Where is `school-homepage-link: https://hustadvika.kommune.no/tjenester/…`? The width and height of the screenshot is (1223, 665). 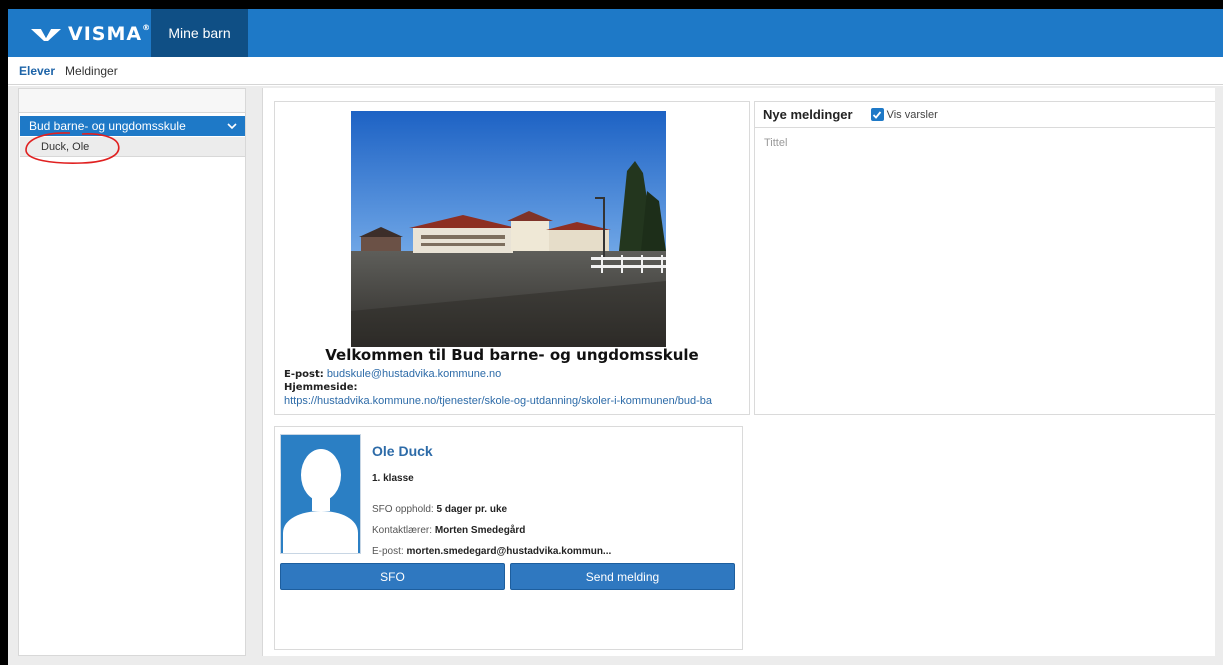 school-homepage-link: https://hustadvika.kommune.no/tjenester/… is located at coordinates (498, 401).